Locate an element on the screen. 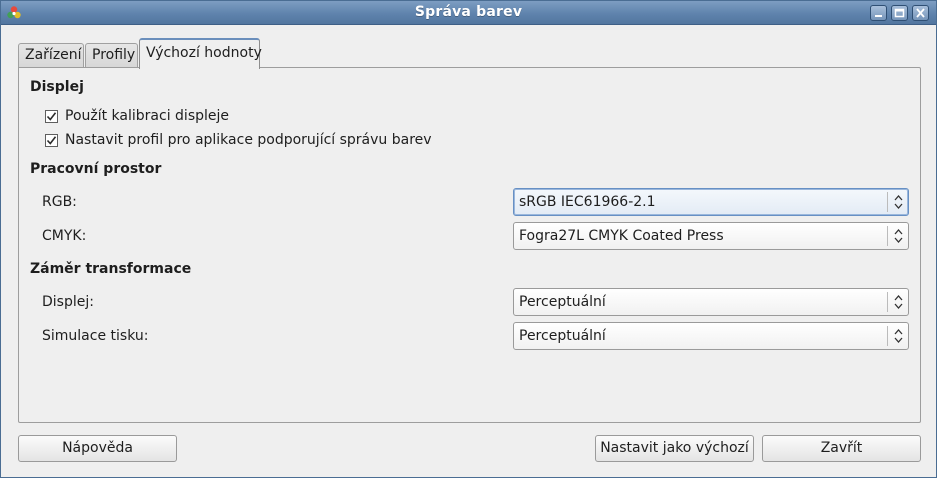 The width and height of the screenshot is (937, 478). set-default-button: Nastavit jako výchozí is located at coordinates (674, 448).